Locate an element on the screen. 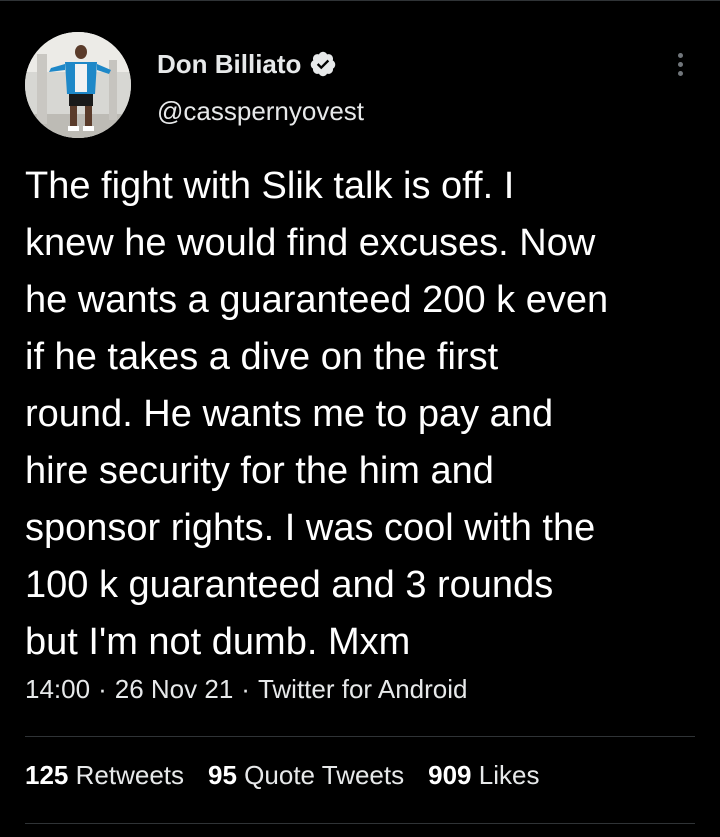  retweets-stat: 125 Retweets is located at coordinates (104, 775).